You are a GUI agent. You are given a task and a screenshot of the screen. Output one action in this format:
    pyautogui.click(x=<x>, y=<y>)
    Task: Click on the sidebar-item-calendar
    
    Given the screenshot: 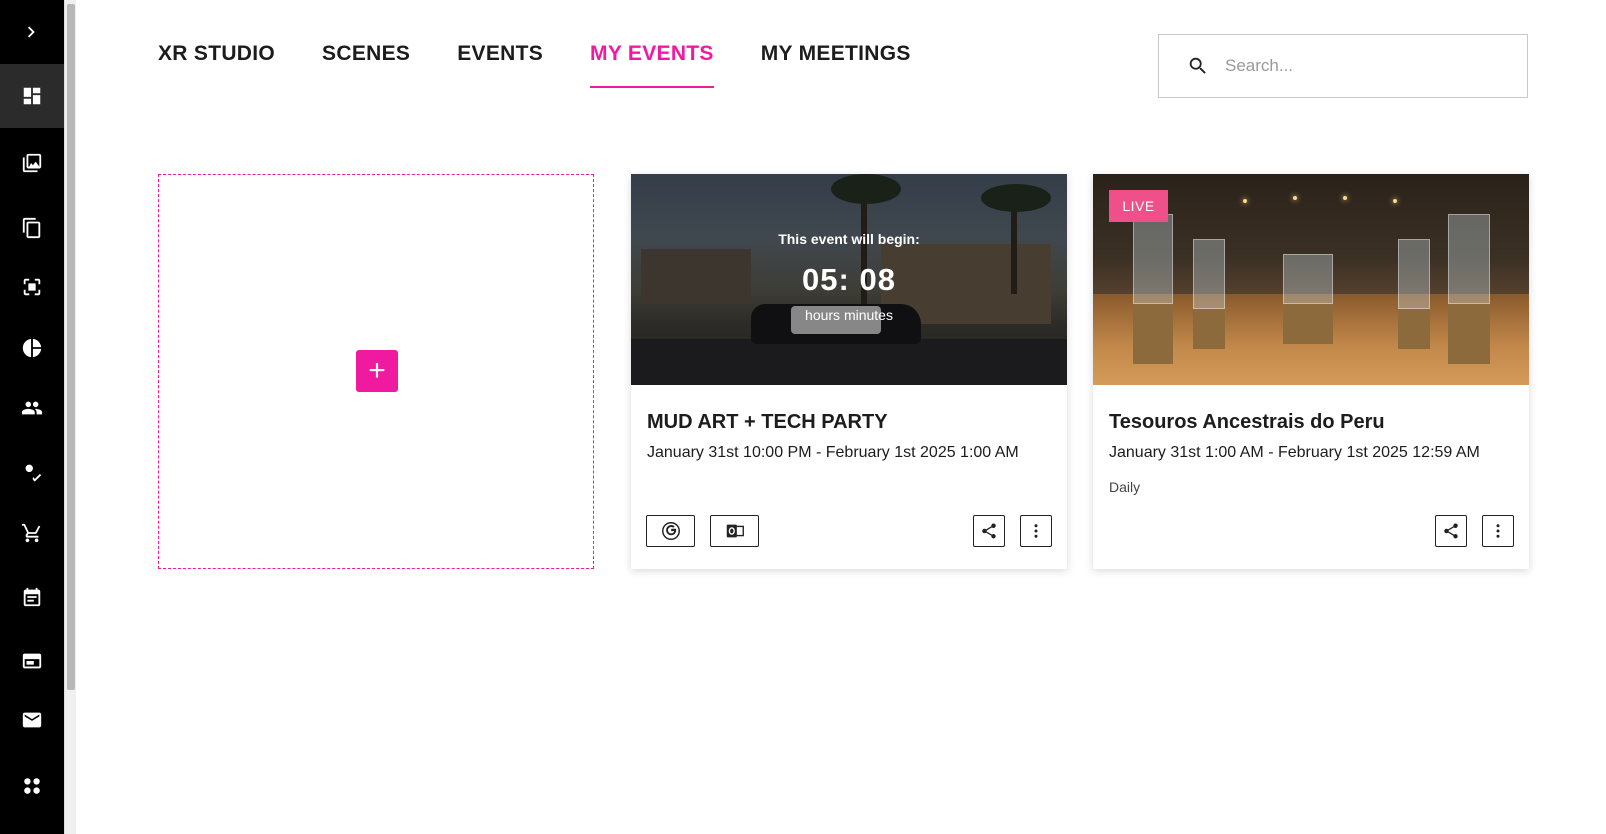 What is the action you would take?
    pyautogui.click(x=32, y=597)
    